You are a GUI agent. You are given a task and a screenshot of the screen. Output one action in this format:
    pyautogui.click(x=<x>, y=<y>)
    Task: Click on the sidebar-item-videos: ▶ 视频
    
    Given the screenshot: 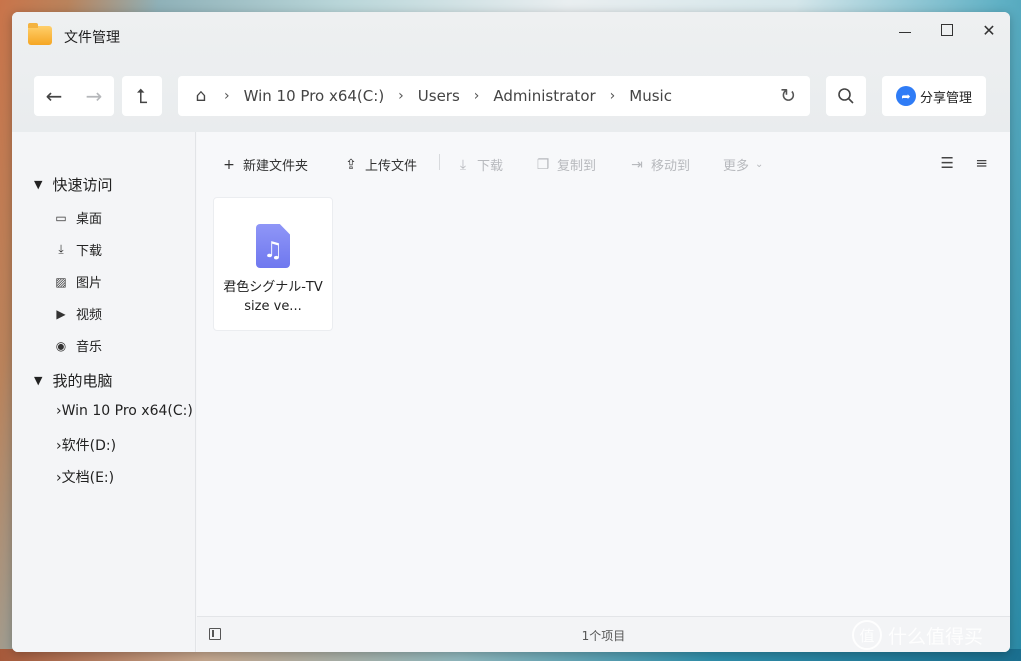 What is the action you would take?
    pyautogui.click(x=78, y=314)
    